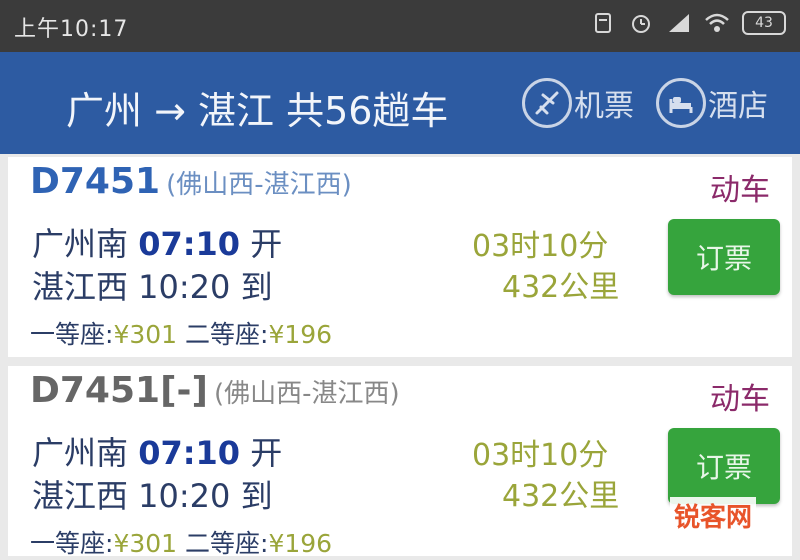  Describe the element at coordinates (712, 515) in the screenshot. I see `watermark-logo: 锐客网` at that location.